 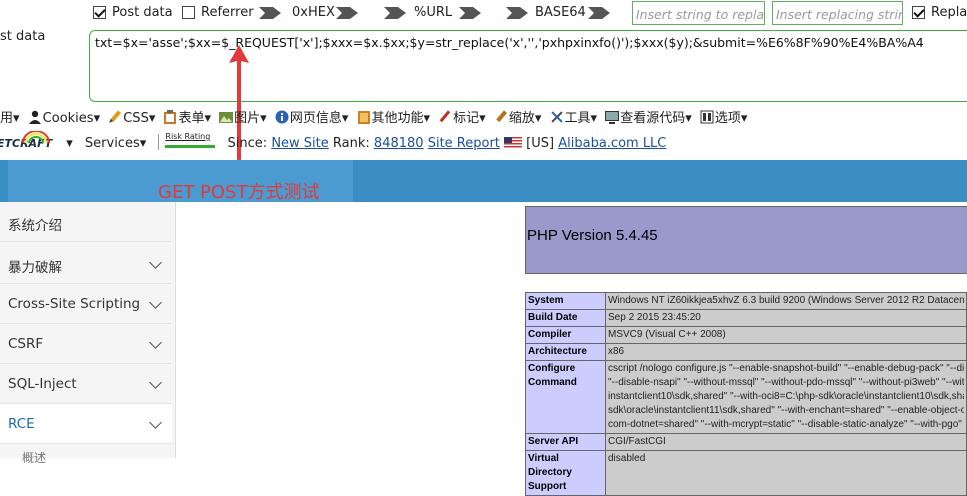 I want to click on phpinfo-value-line: Sep 2 2015 23:45:20, so click(x=654, y=317).